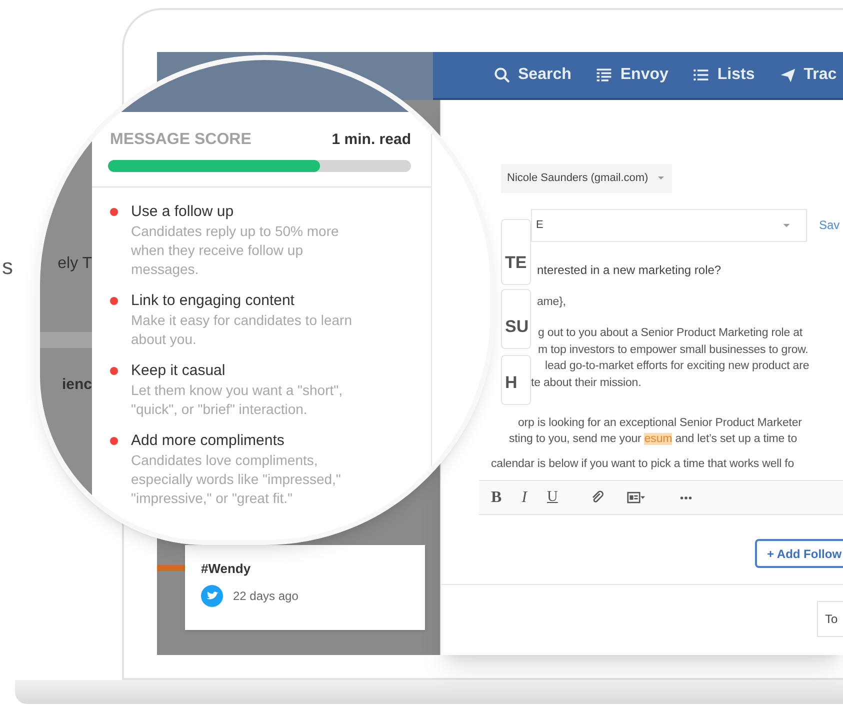  What do you see at coordinates (669, 225) in the screenshot?
I see `template-dropdown: E` at bounding box center [669, 225].